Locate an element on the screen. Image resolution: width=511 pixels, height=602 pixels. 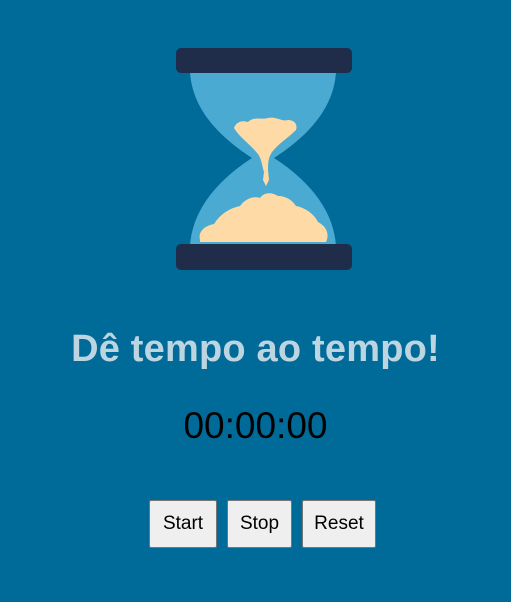
stop-button: Stop is located at coordinates (259, 524).